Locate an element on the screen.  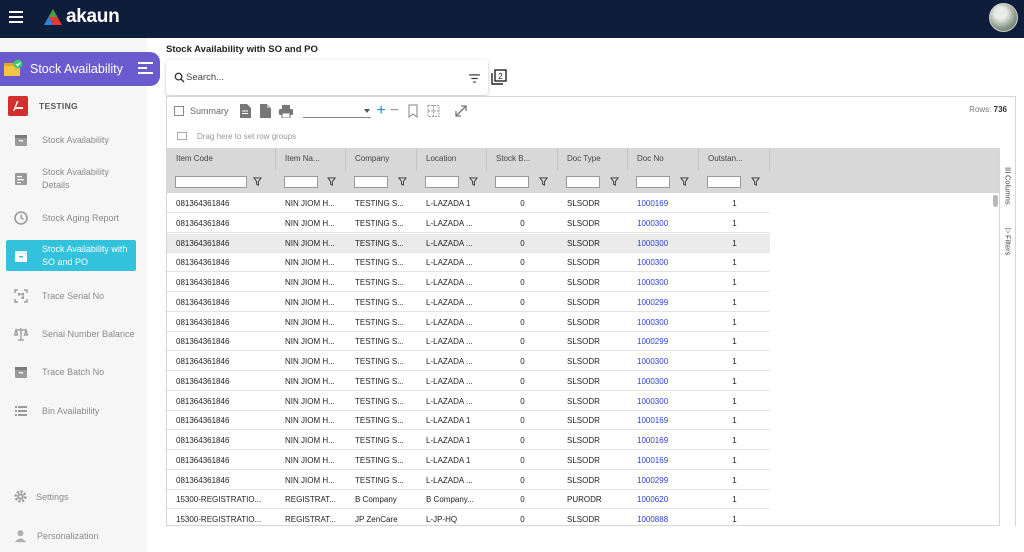
sidebar-item-serial-number-balance: Serial Number Balance is located at coordinates (71, 334).